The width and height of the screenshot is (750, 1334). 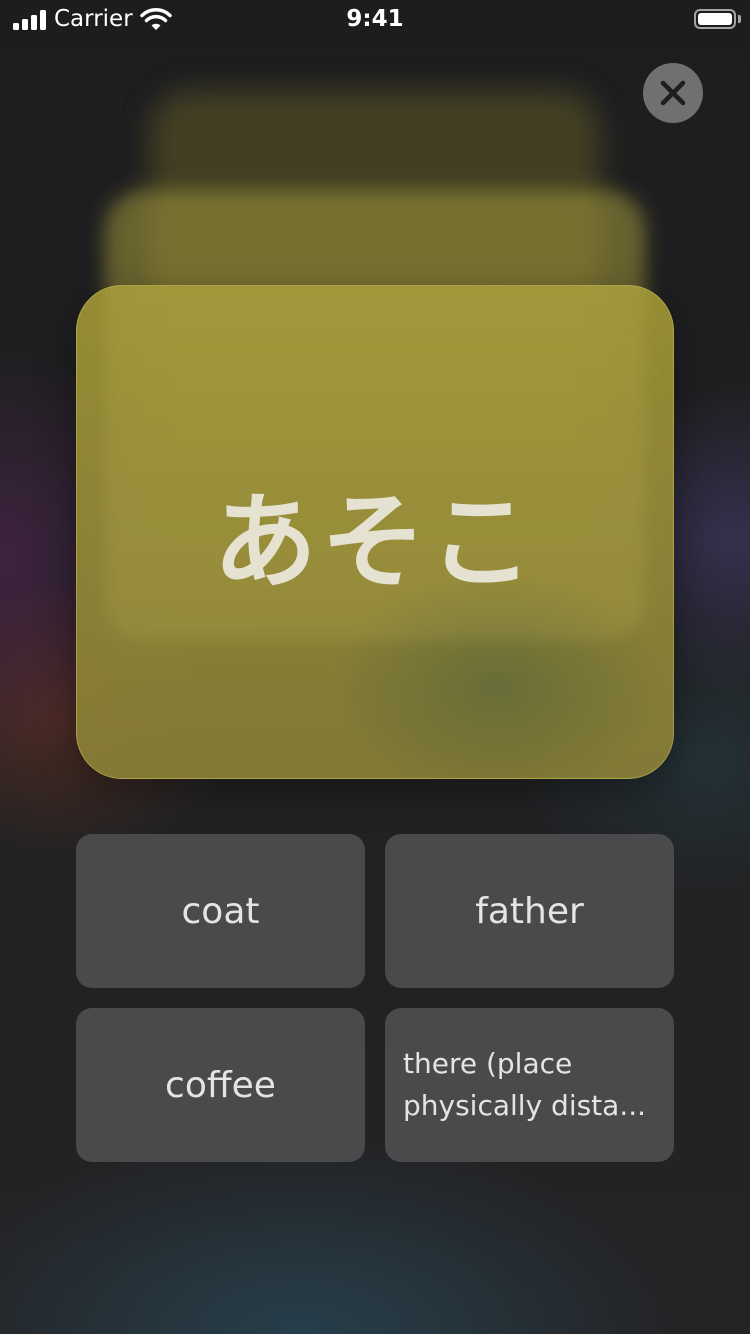 I want to click on flashcard-word: あそこ, so click(x=374, y=541).